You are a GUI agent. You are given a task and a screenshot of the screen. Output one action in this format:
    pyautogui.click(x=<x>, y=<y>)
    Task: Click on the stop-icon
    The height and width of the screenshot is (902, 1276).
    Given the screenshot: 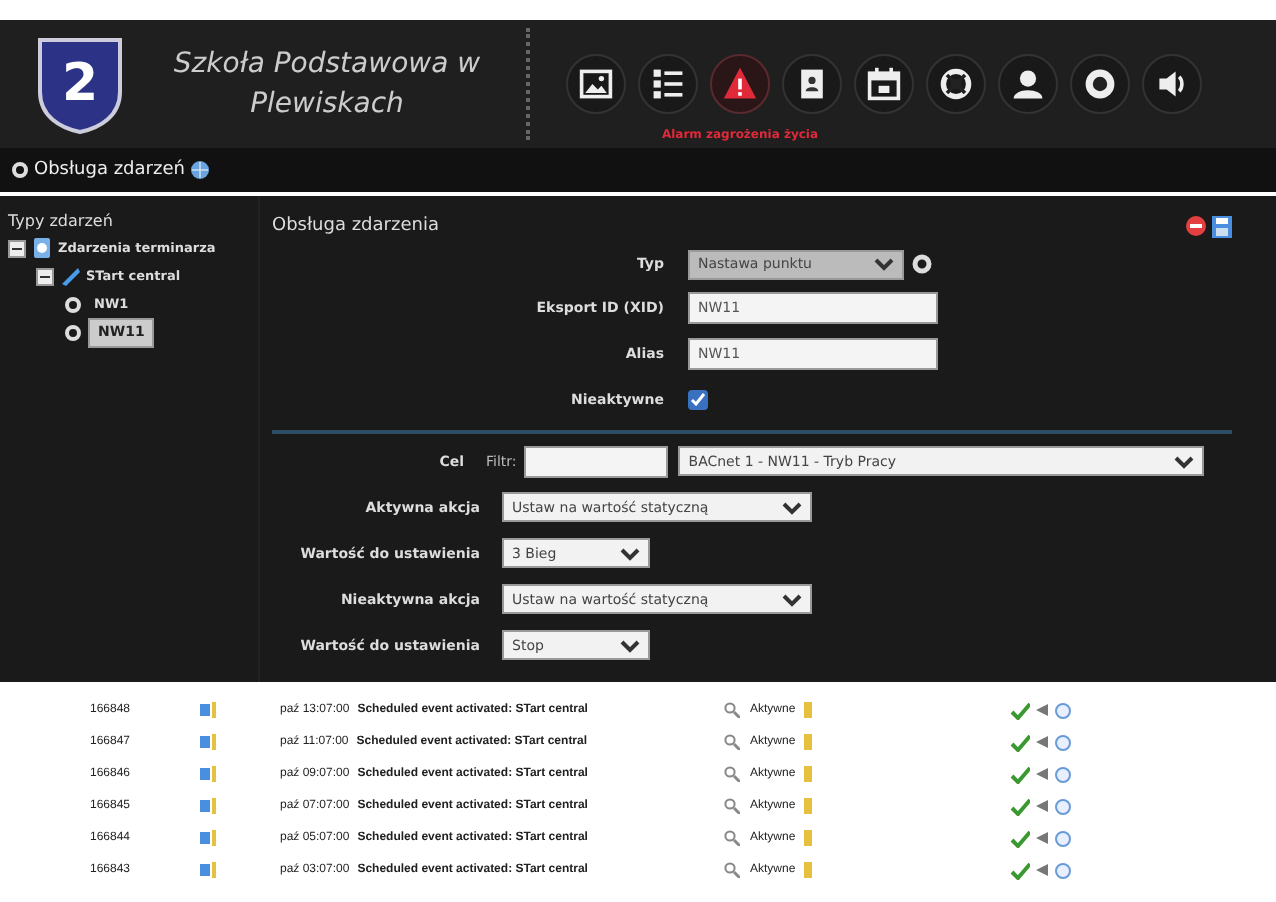 What is the action you would take?
    pyautogui.click(x=1100, y=84)
    